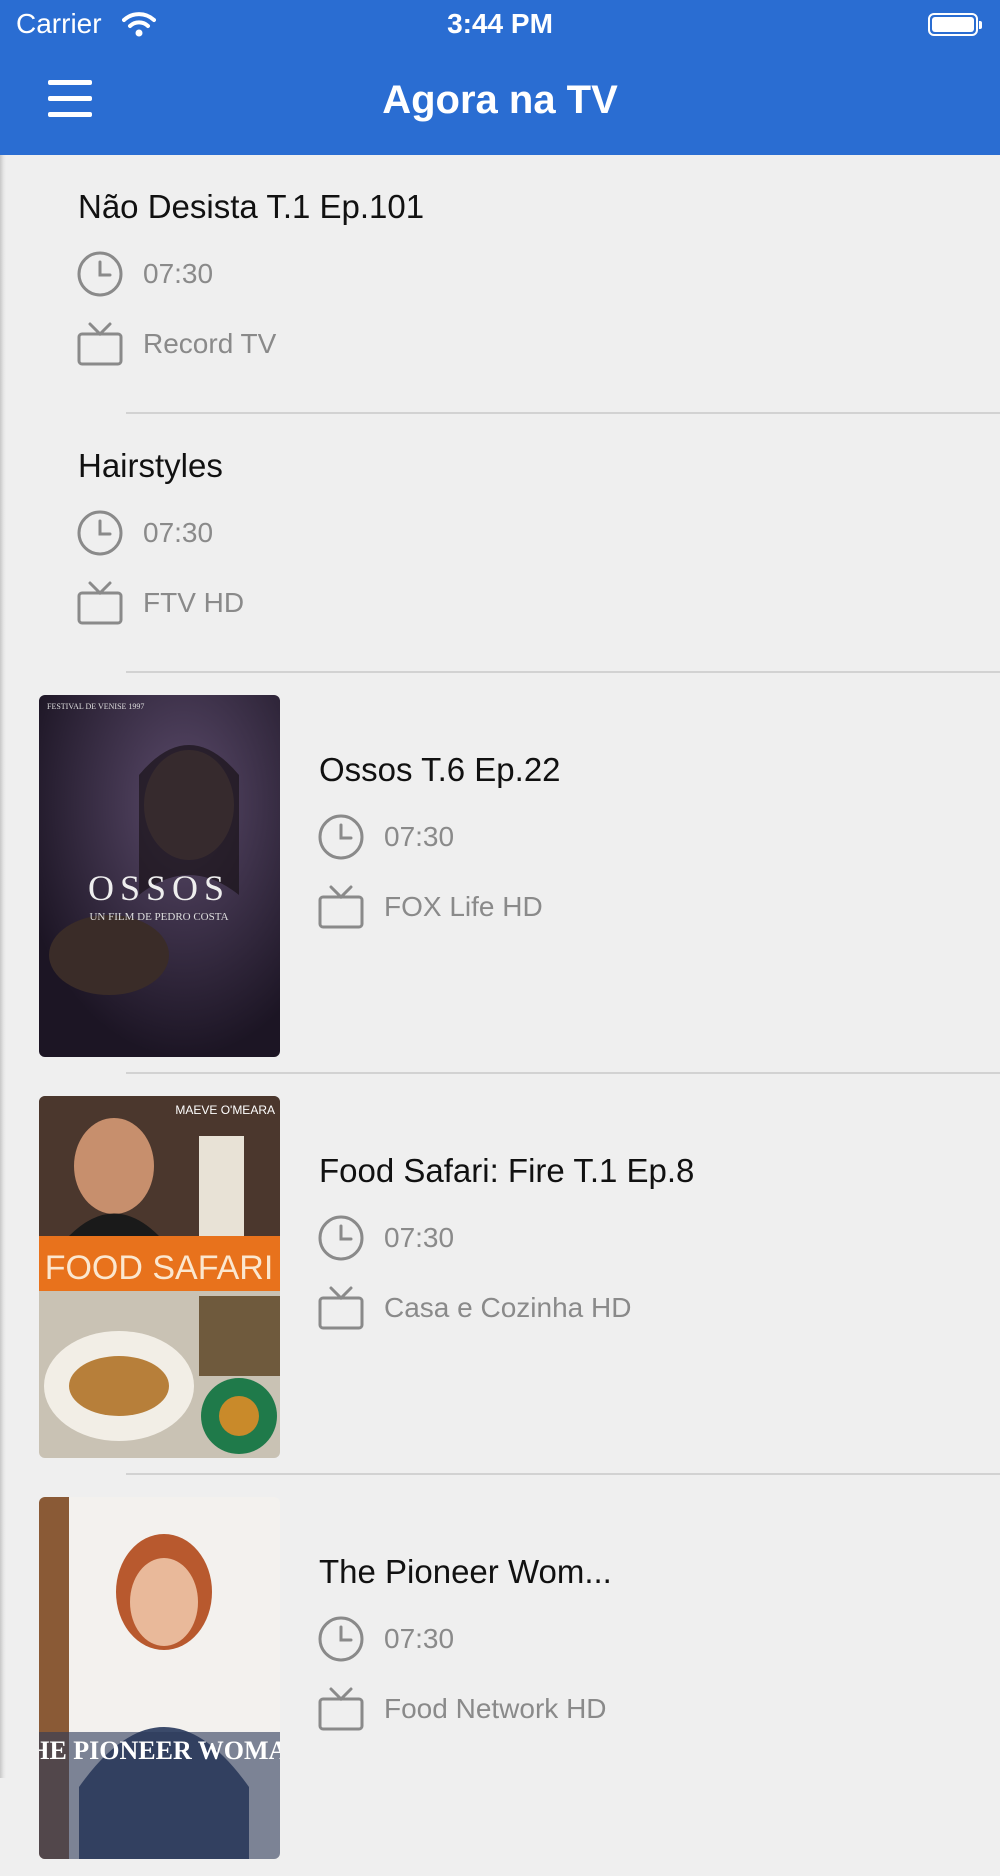 Image resolution: width=1000 pixels, height=1876 pixels. I want to click on program-poster: FOOD SAFARI MAEVE O'MEARA, so click(159, 1277).